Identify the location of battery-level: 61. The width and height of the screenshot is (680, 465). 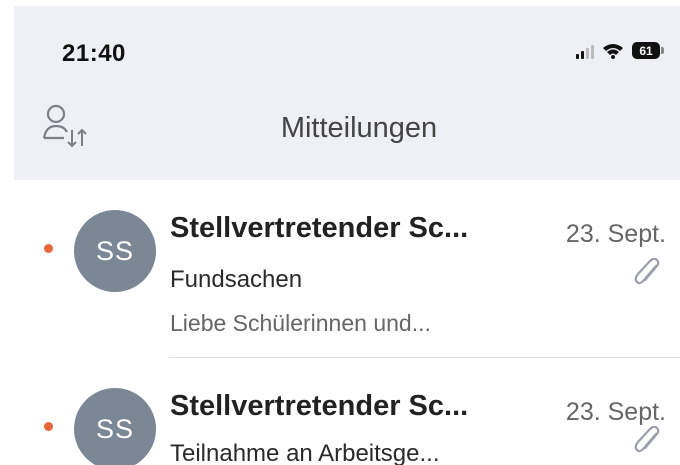
(646, 50).